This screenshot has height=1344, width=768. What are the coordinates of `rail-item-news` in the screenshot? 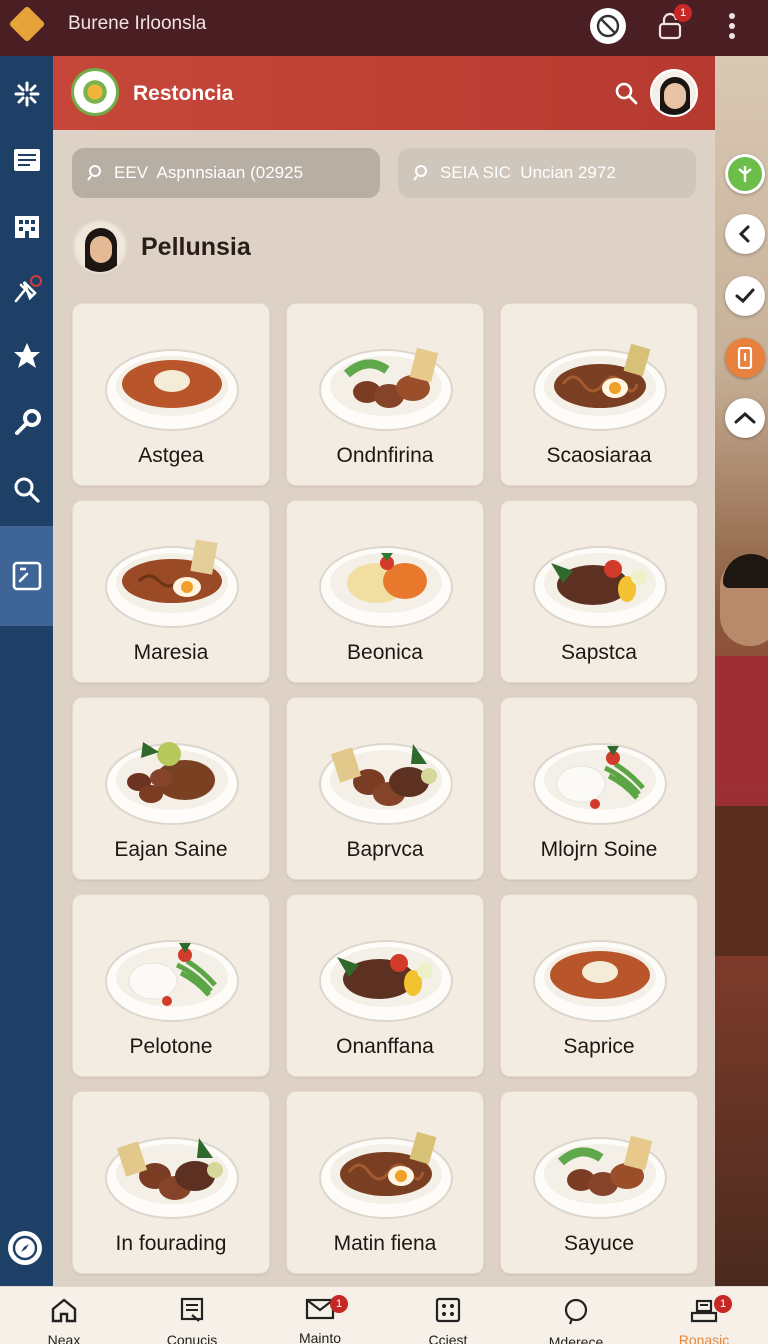 It's located at (26, 160).